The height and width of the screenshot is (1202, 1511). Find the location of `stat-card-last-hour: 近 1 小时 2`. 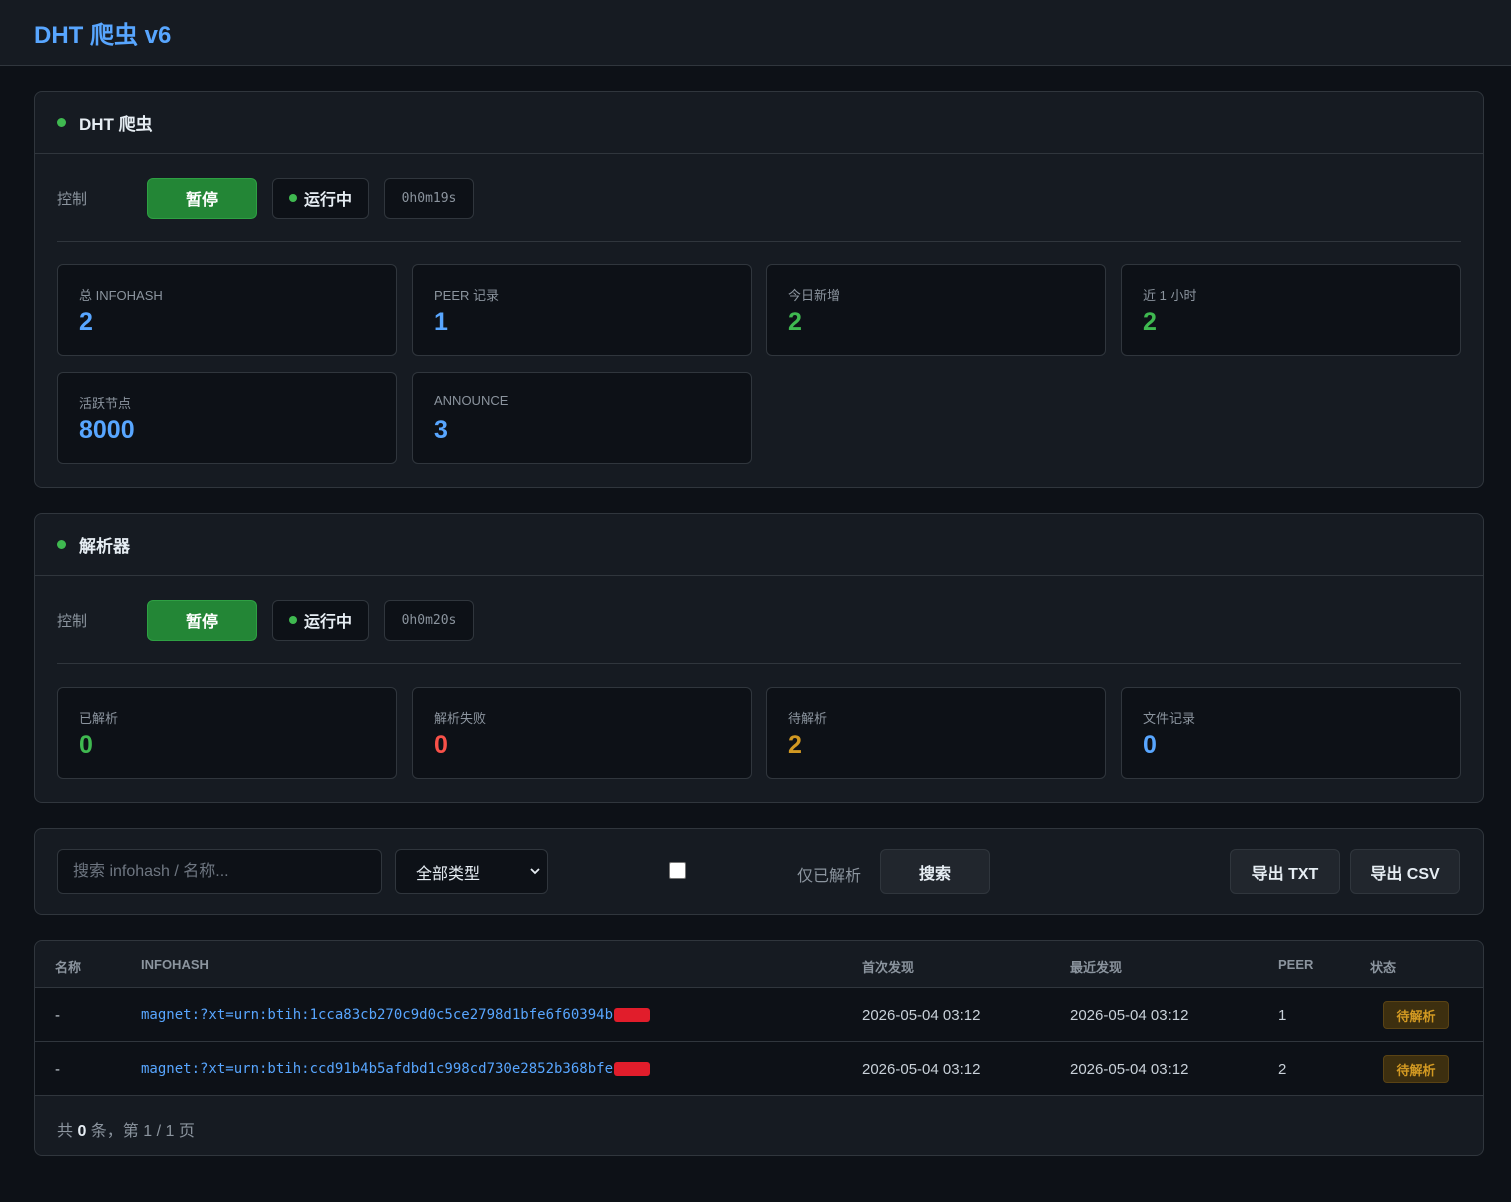

stat-card-last-hour: 近 1 小时 2 is located at coordinates (1291, 310).